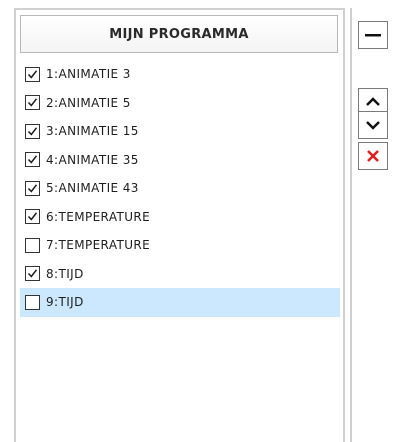 This screenshot has width=398, height=442. What do you see at coordinates (88, 102) in the screenshot?
I see `item-label: 2:ANIMATIE 5` at bounding box center [88, 102].